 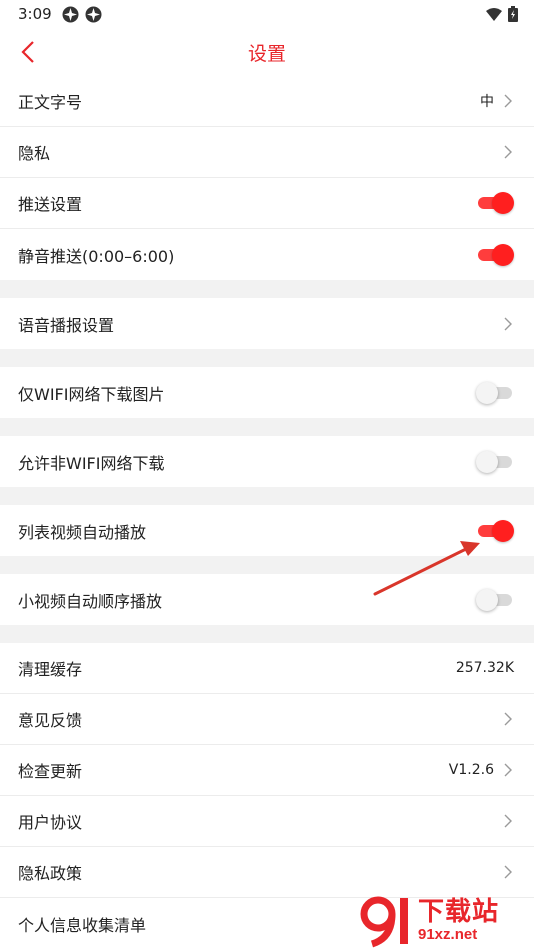 I want to click on wifi-icon, so click(x=494, y=14).